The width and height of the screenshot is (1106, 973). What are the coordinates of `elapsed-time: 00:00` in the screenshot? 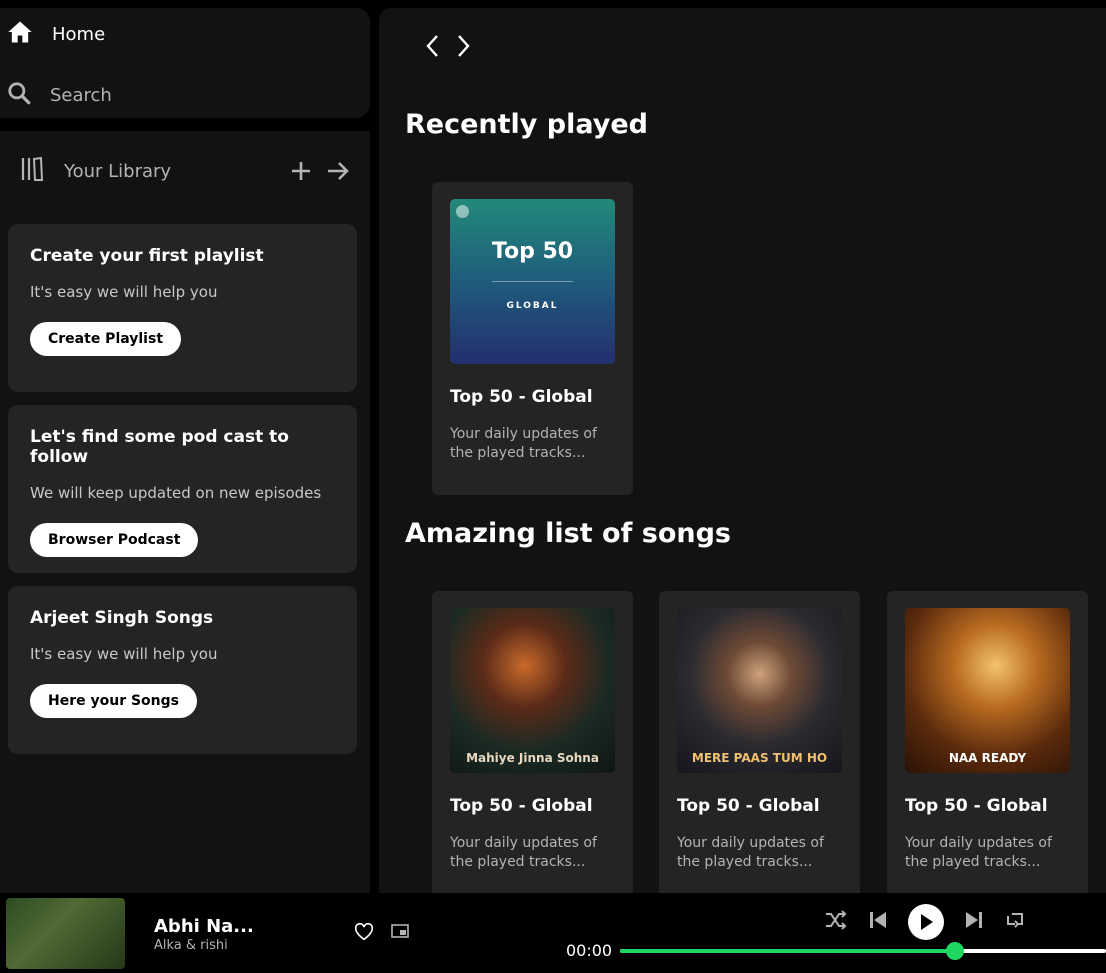 It's located at (589, 950).